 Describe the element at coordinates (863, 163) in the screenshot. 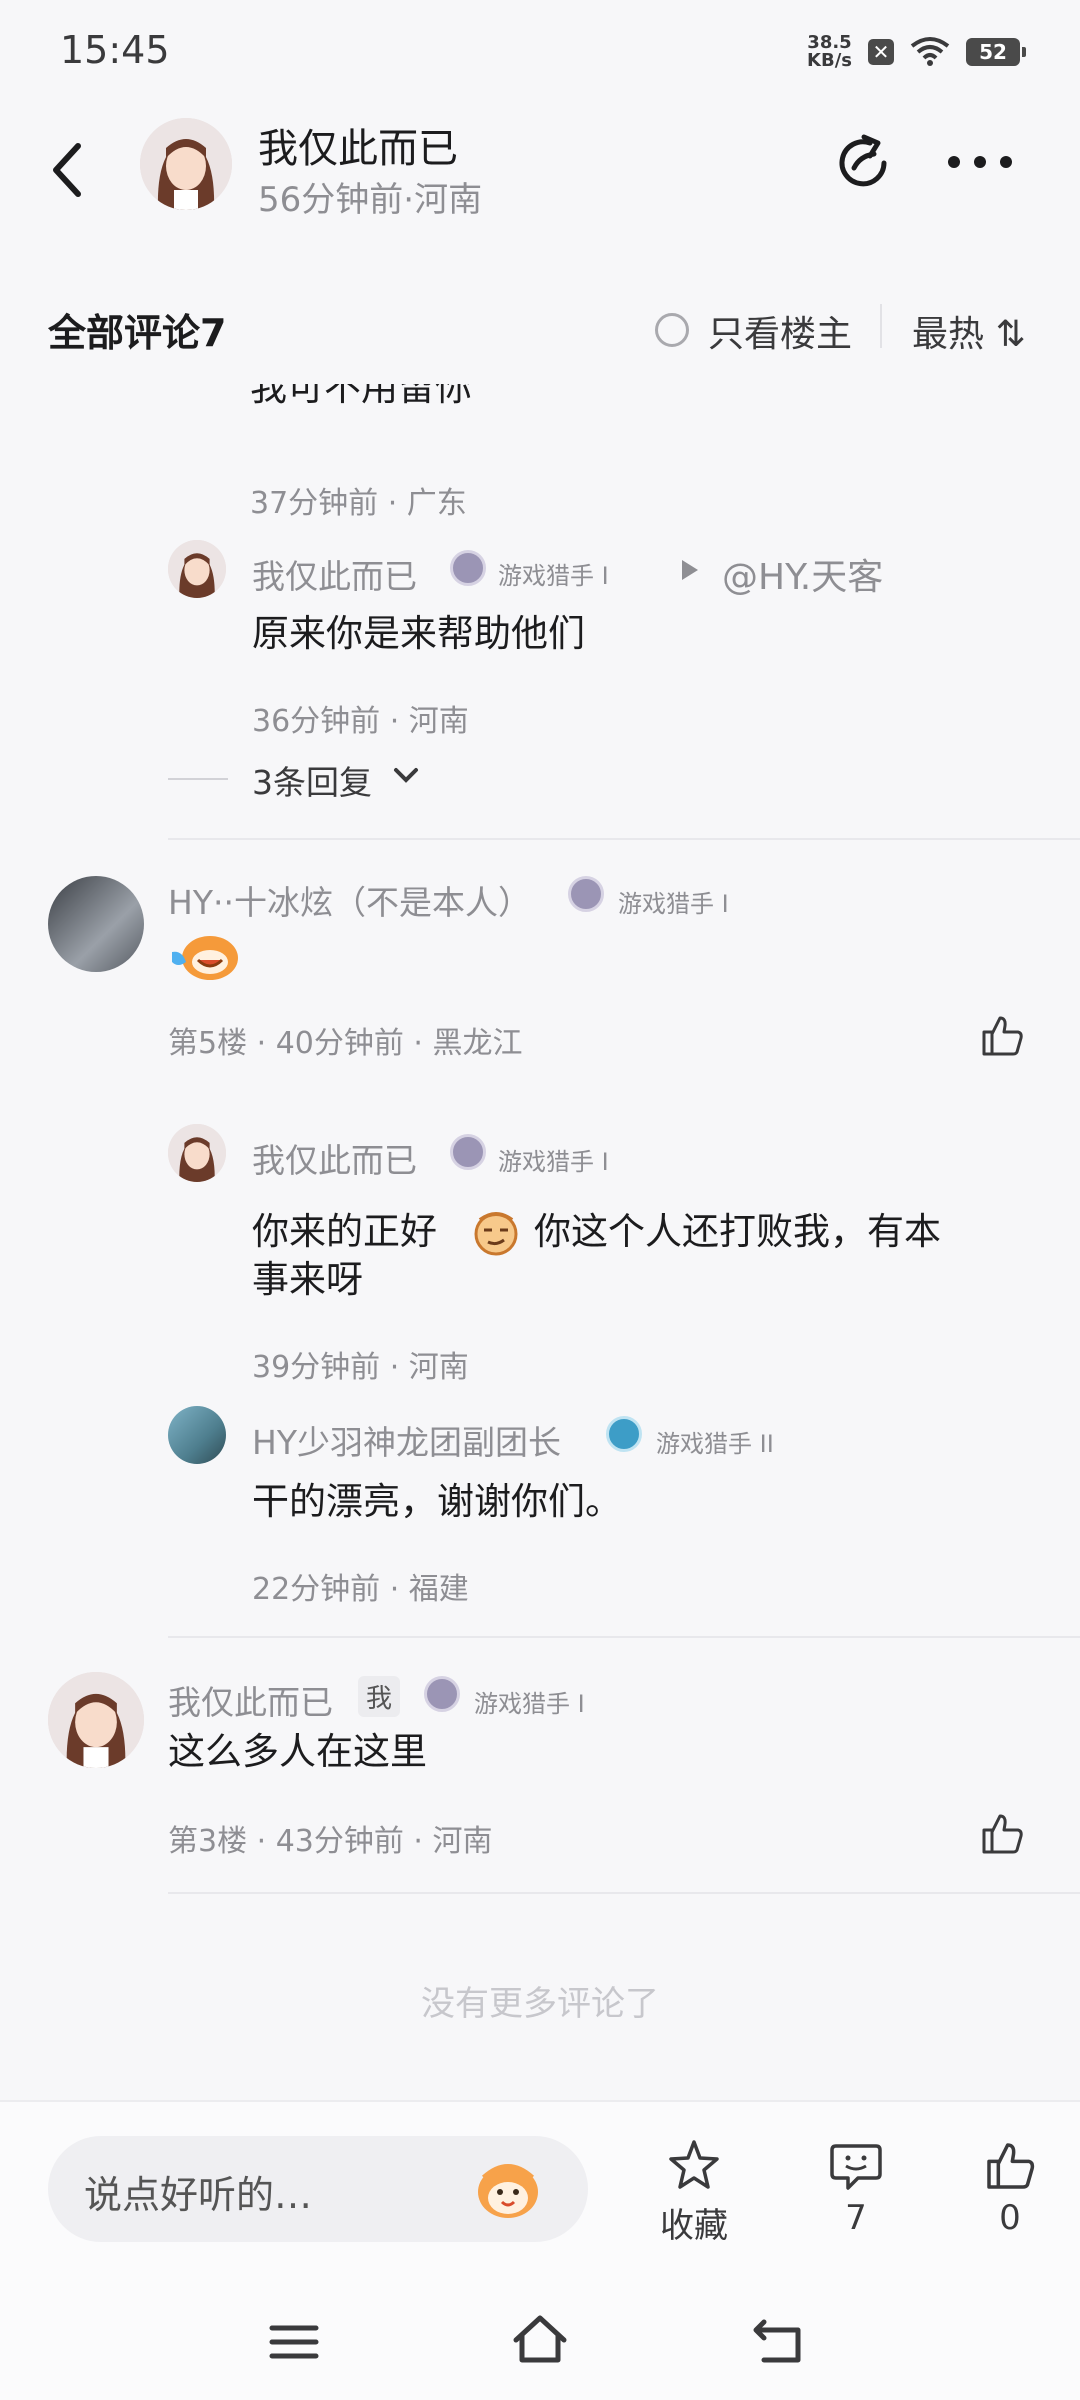

I see `share-icon` at that location.